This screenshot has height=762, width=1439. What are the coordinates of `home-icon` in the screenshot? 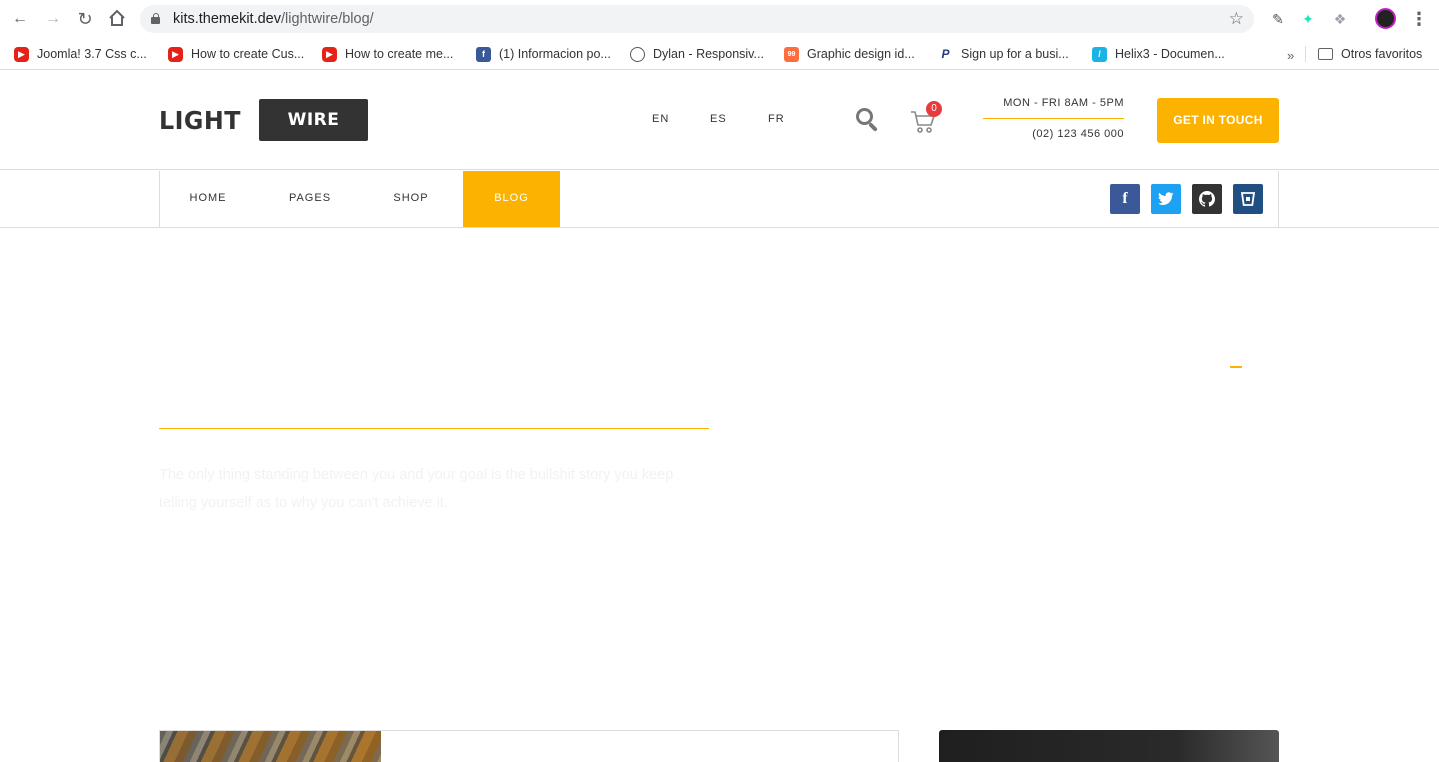 It's located at (117, 19).